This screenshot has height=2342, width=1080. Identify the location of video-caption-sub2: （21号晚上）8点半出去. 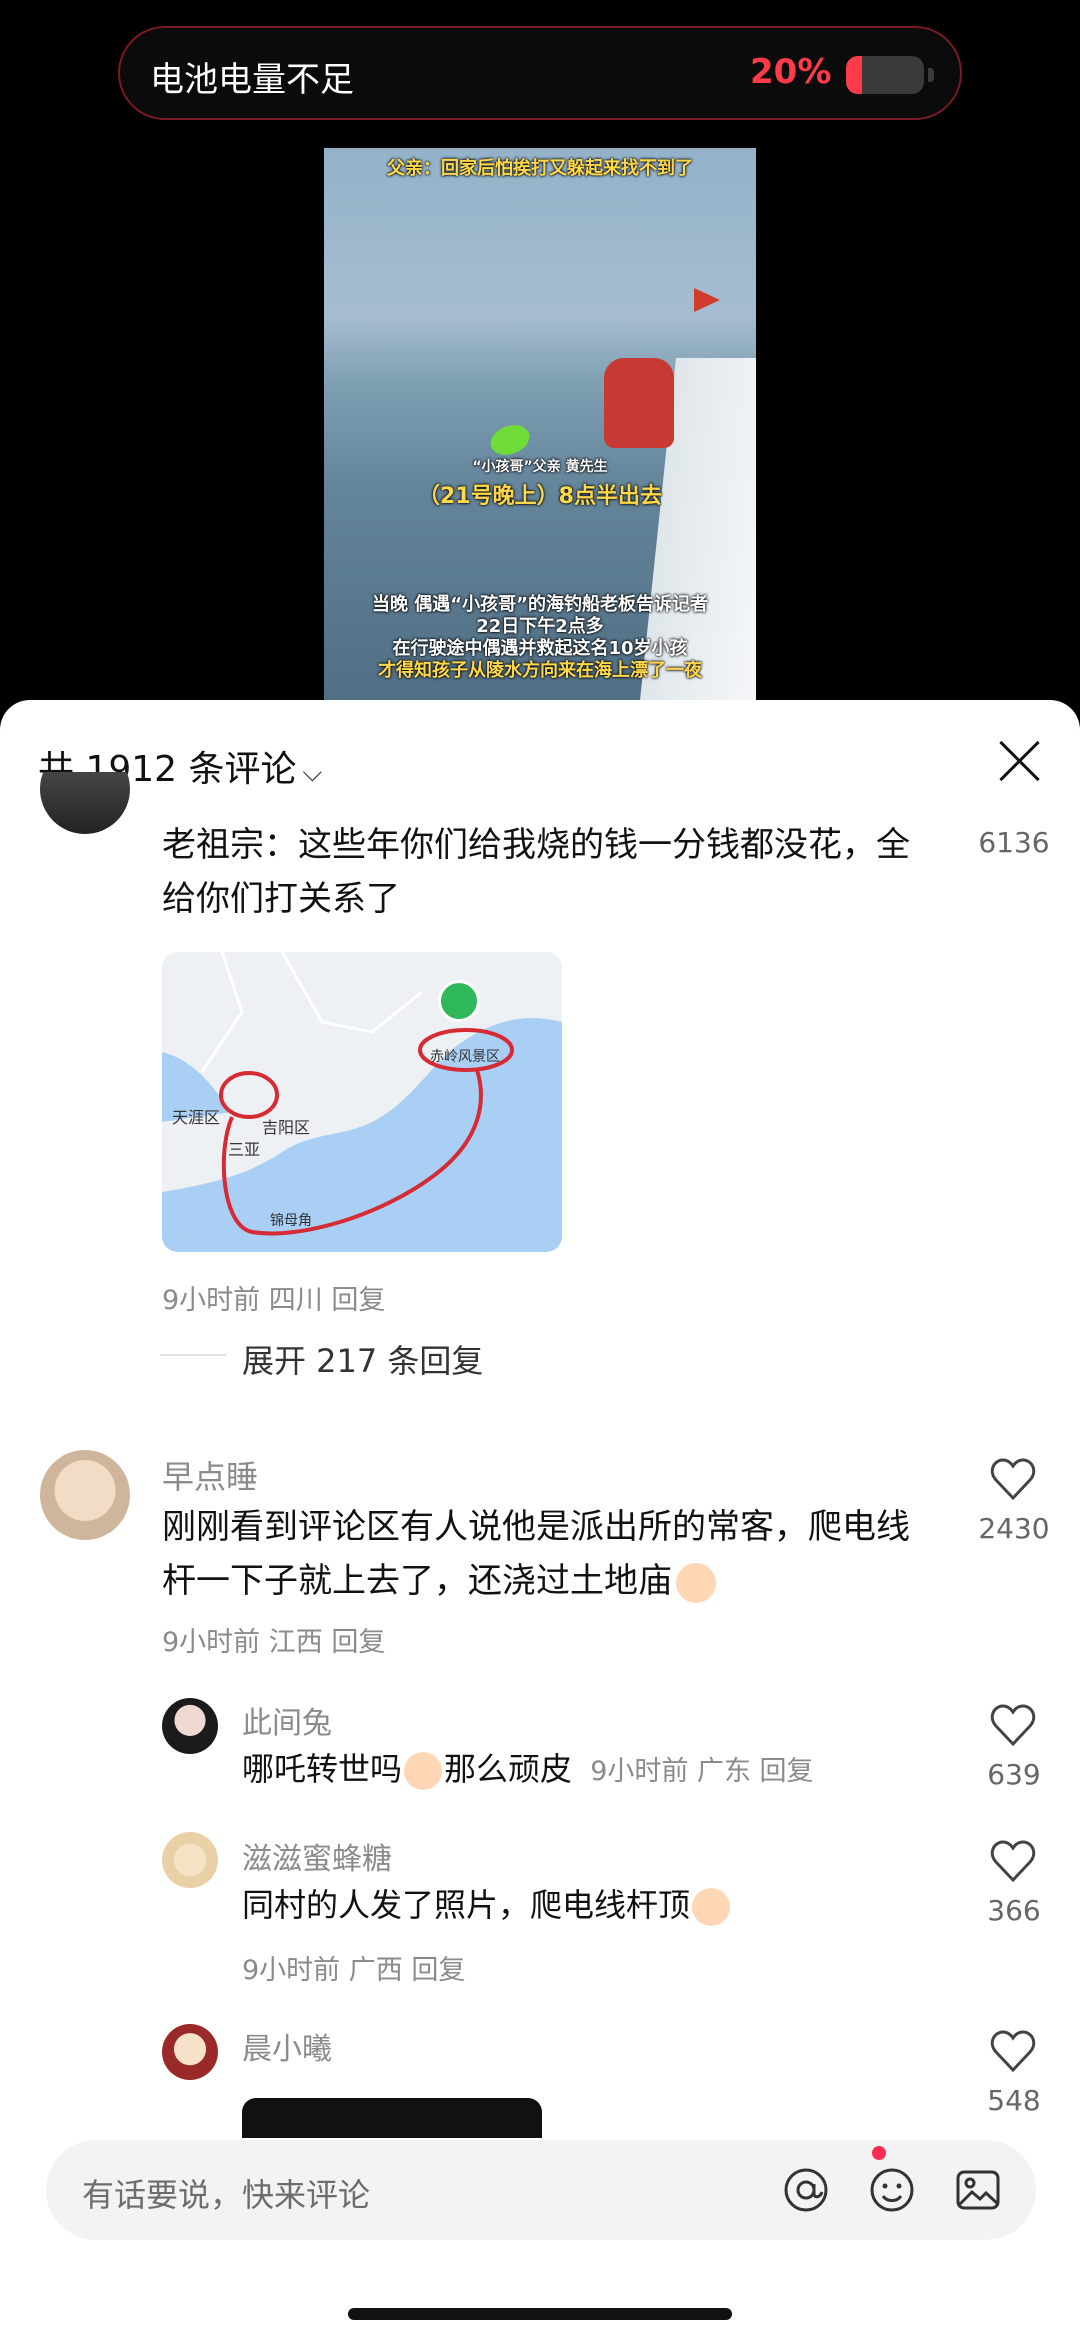
(540, 496).